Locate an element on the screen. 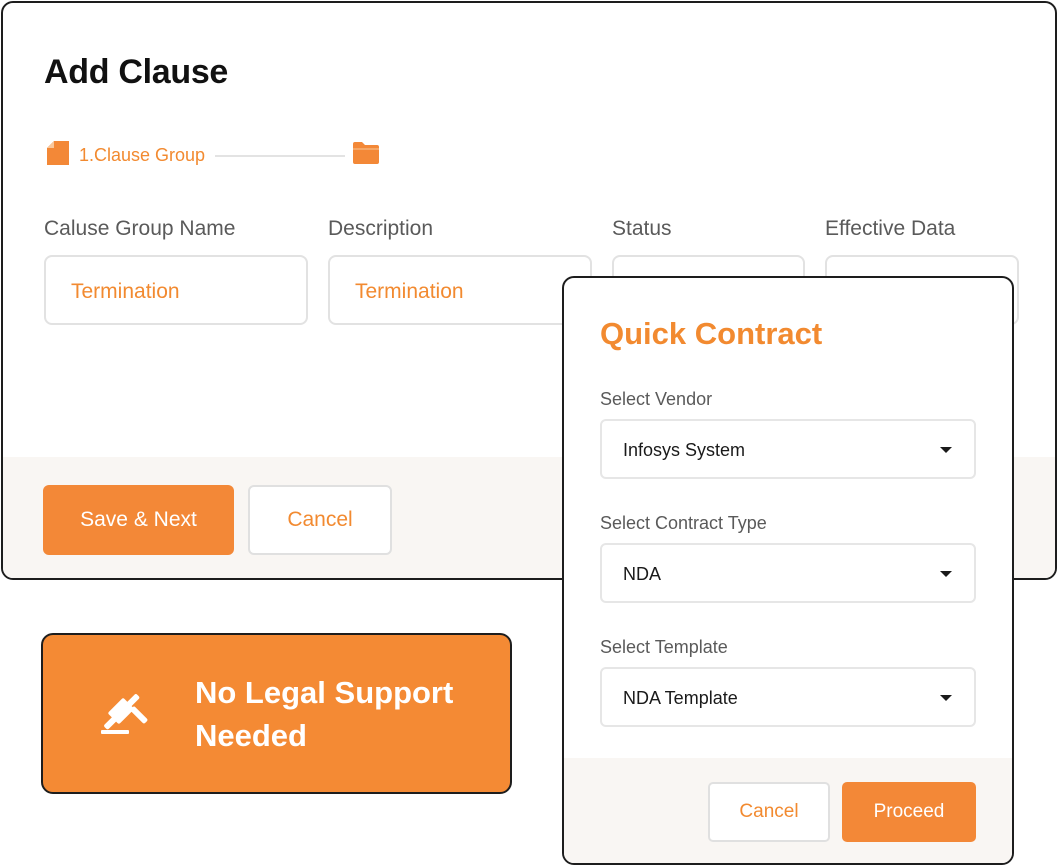  field-clause-group-name: Caluse Group Name Termination is located at coordinates (176, 271).